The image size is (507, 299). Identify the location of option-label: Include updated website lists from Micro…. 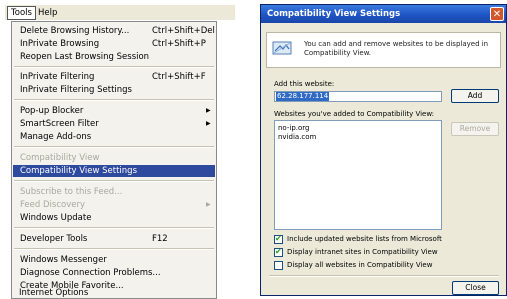
(364, 239).